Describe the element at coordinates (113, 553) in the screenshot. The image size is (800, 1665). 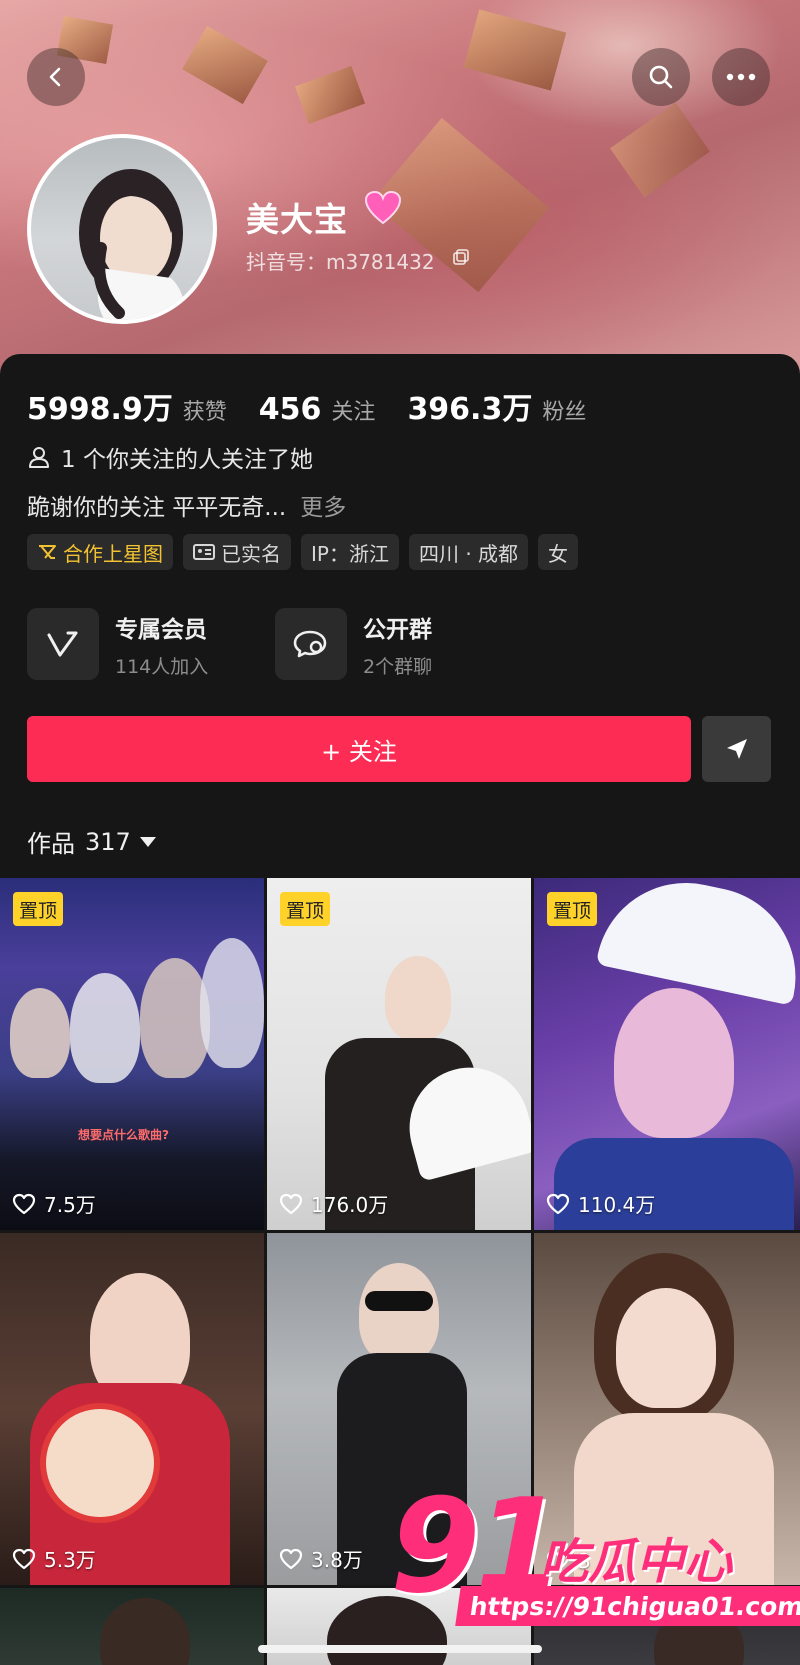
I see `tag-label: 合作上星图` at that location.